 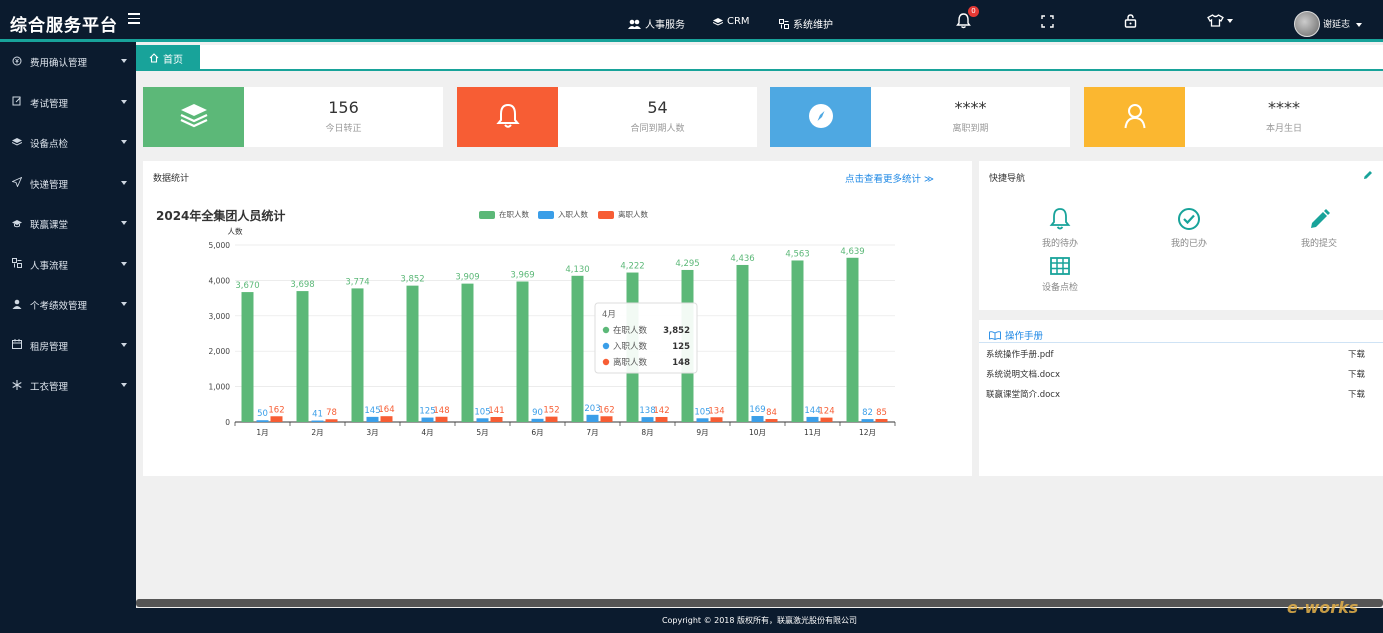 I want to click on bell-icon, so click(x=507, y=117).